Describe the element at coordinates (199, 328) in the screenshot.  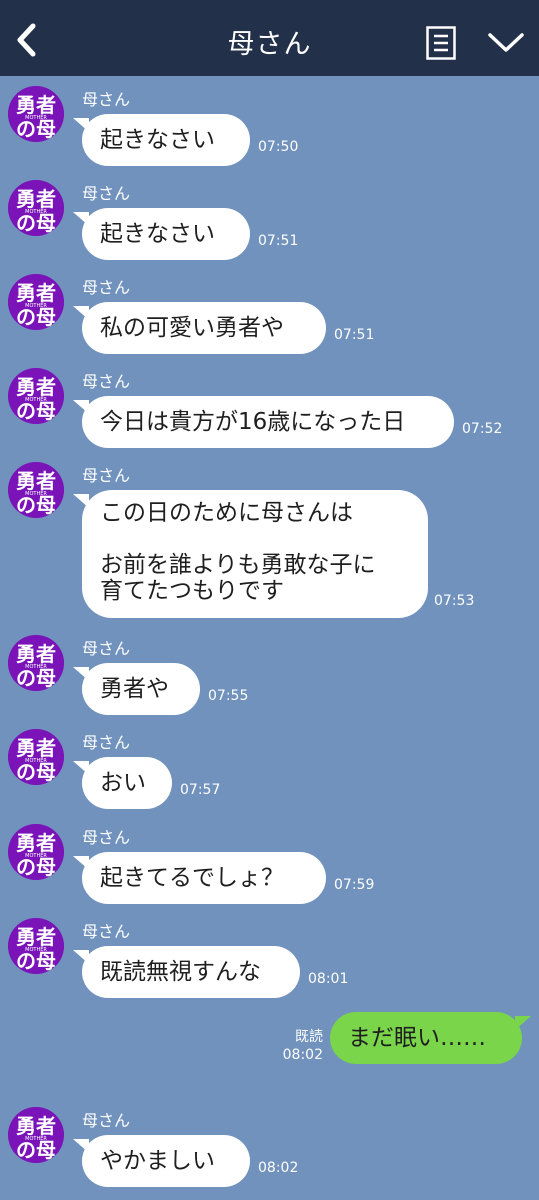
I see `message-bubble: 私の可愛い勇者や` at that location.